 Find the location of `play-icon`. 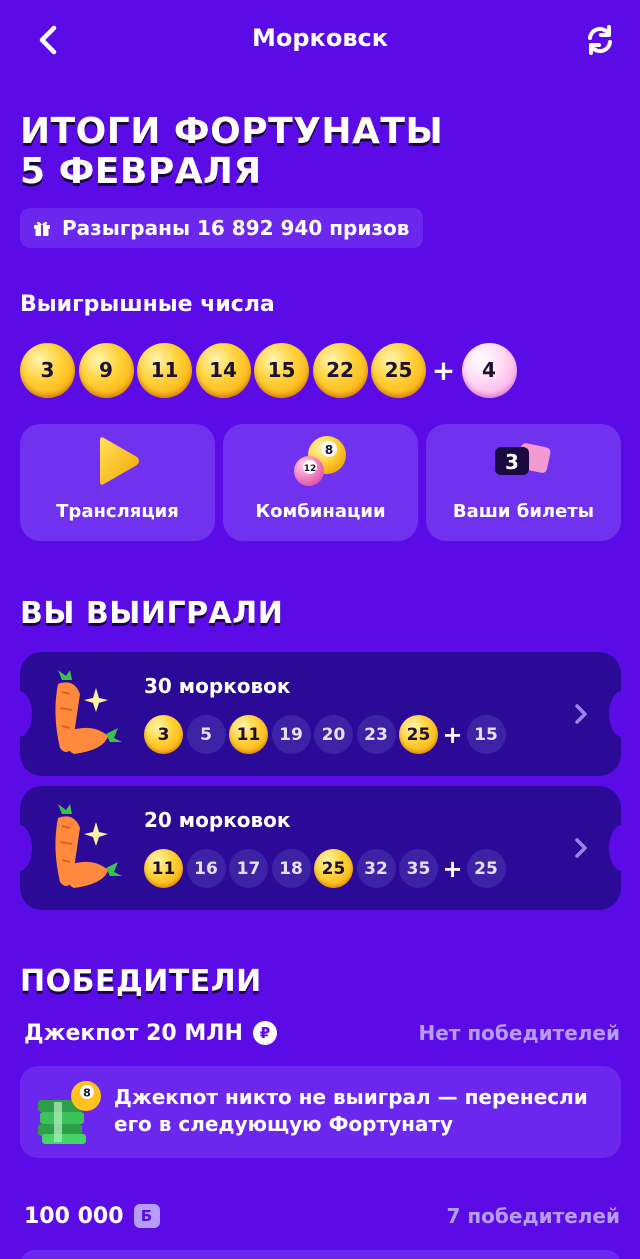

play-icon is located at coordinates (119, 461).